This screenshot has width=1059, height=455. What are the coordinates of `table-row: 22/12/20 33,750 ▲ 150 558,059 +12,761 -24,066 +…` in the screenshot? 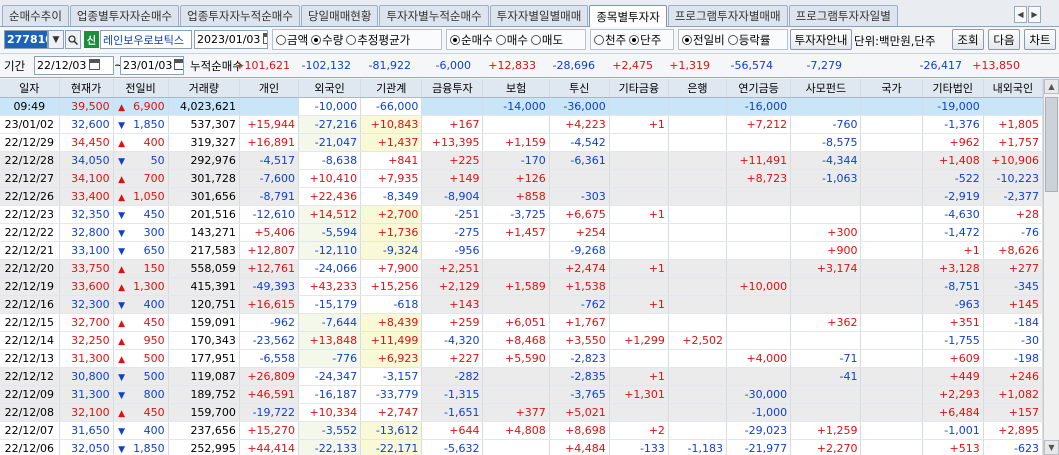 It's located at (521, 268).